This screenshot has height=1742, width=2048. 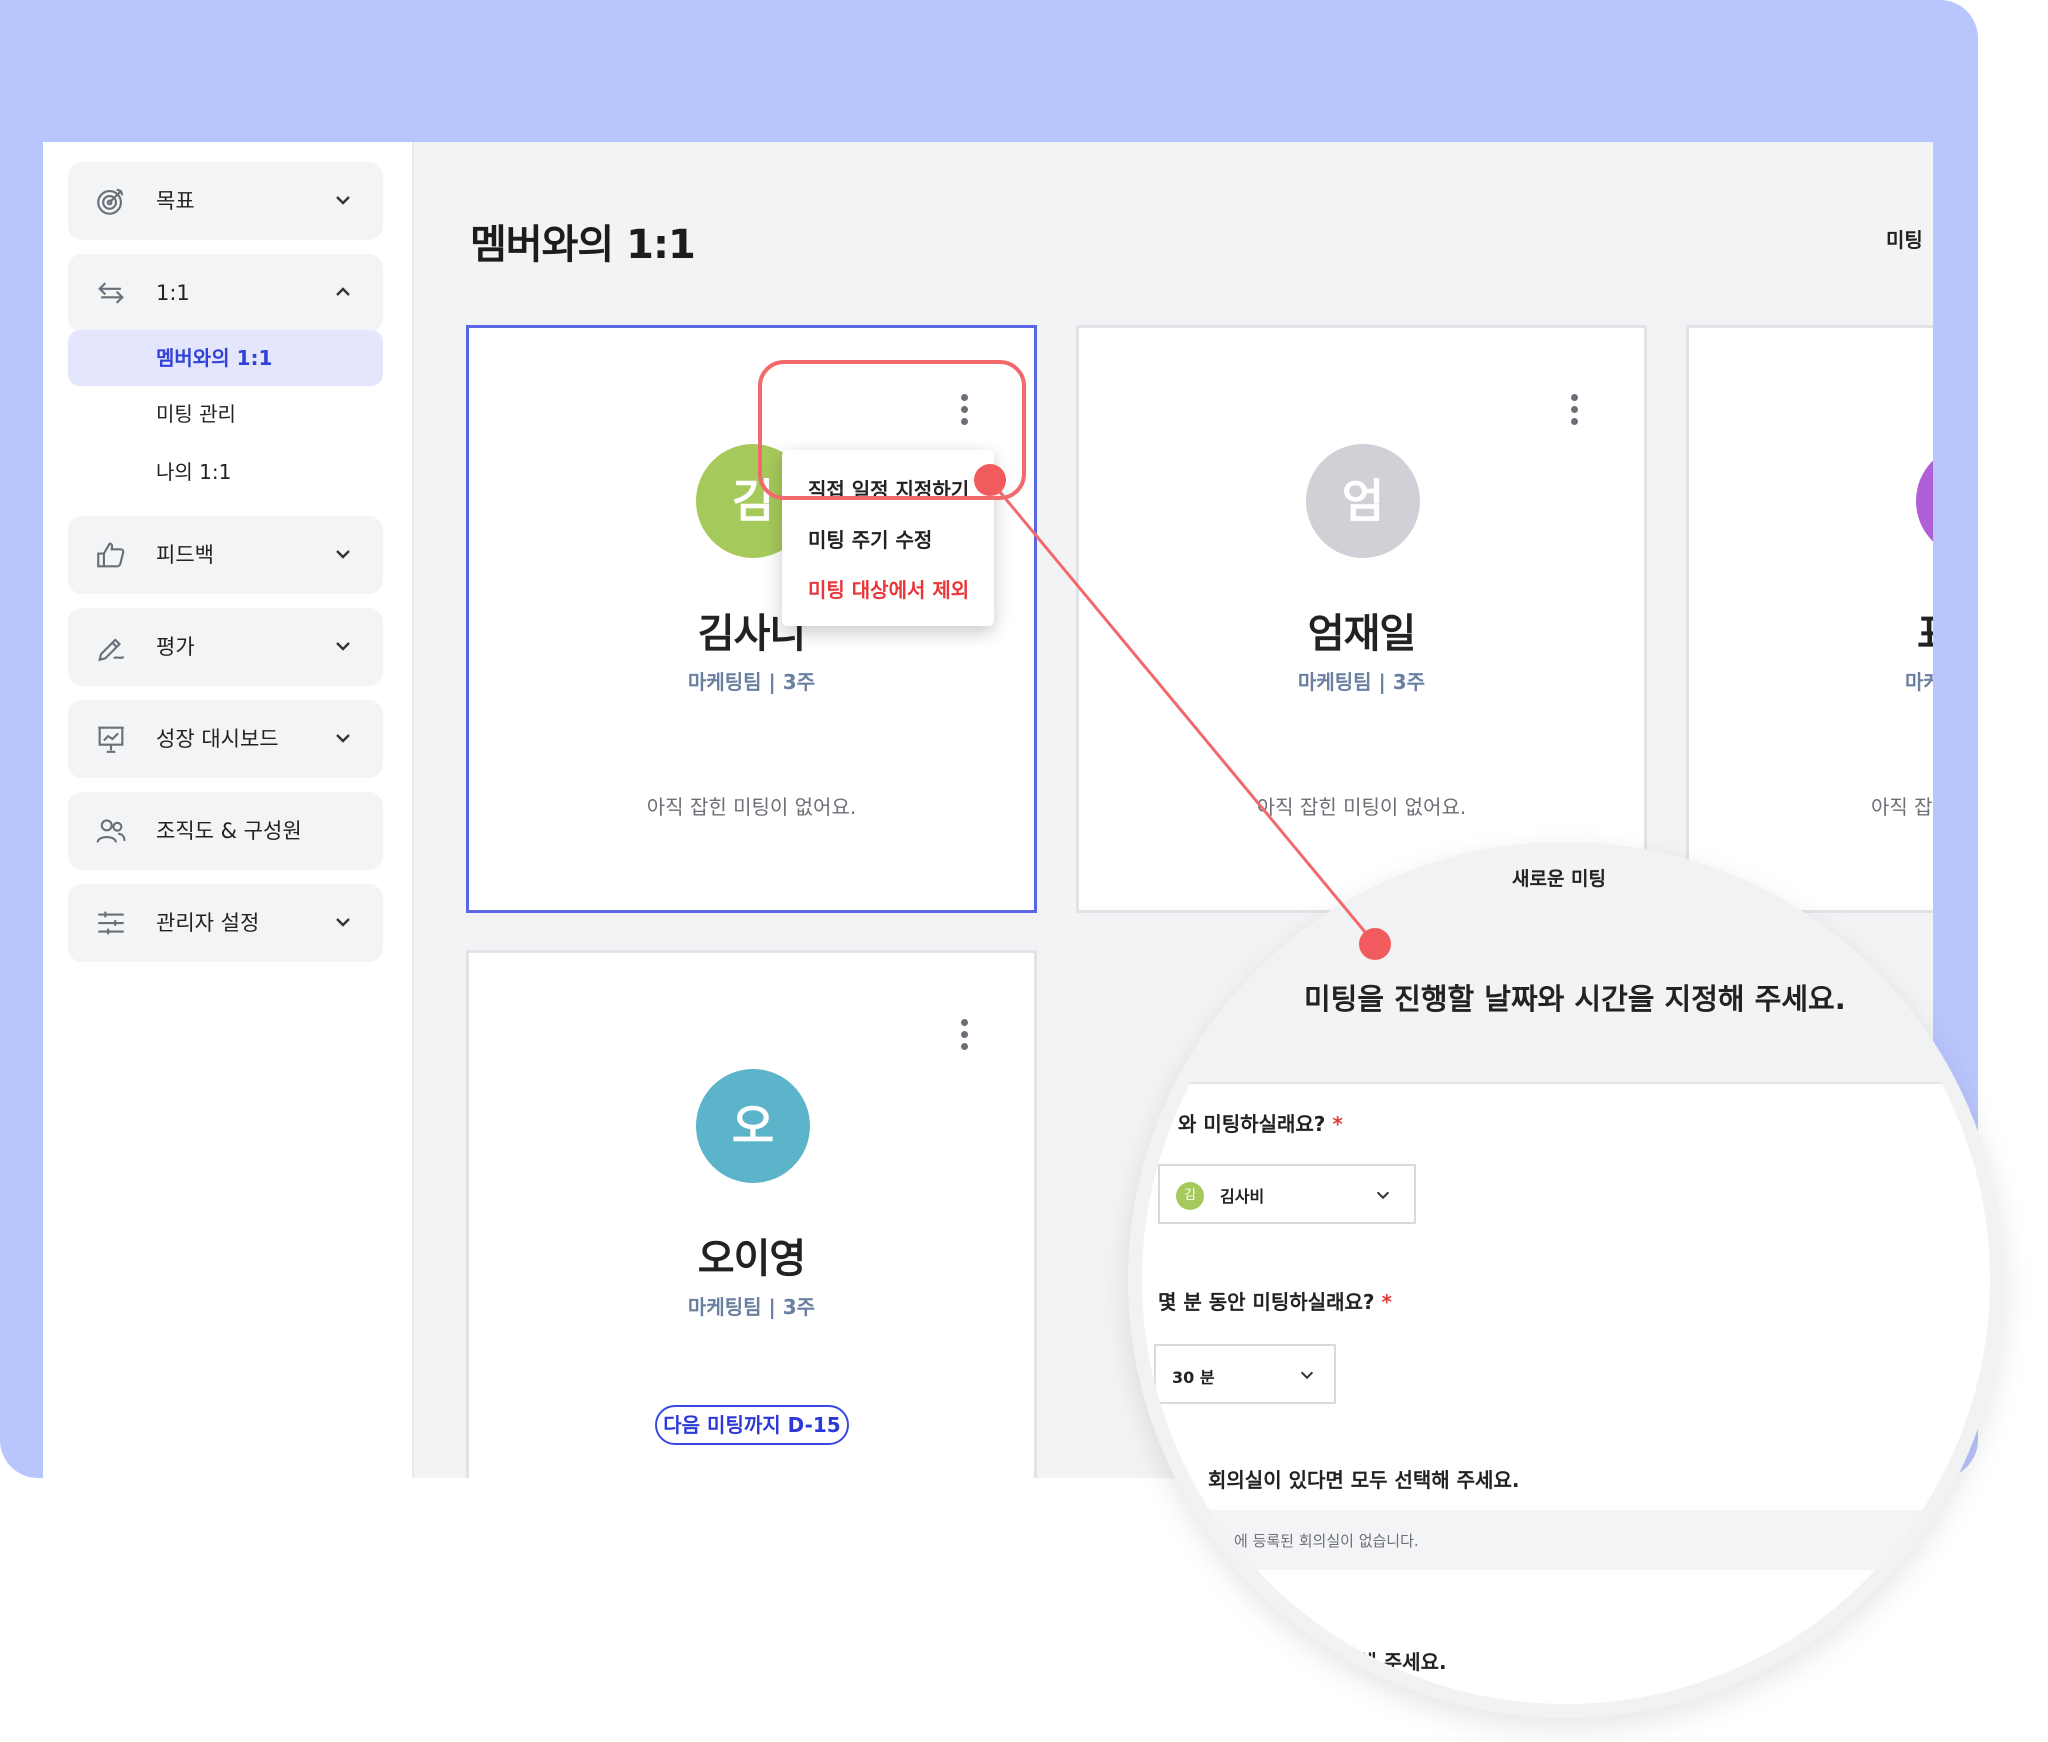 I want to click on connector-line, so click(x=1182, y=712).